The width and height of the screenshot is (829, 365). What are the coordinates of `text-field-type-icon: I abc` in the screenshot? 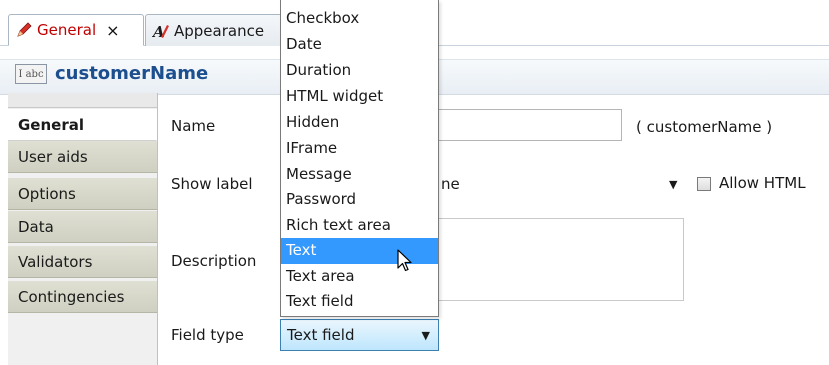 It's located at (31, 74).